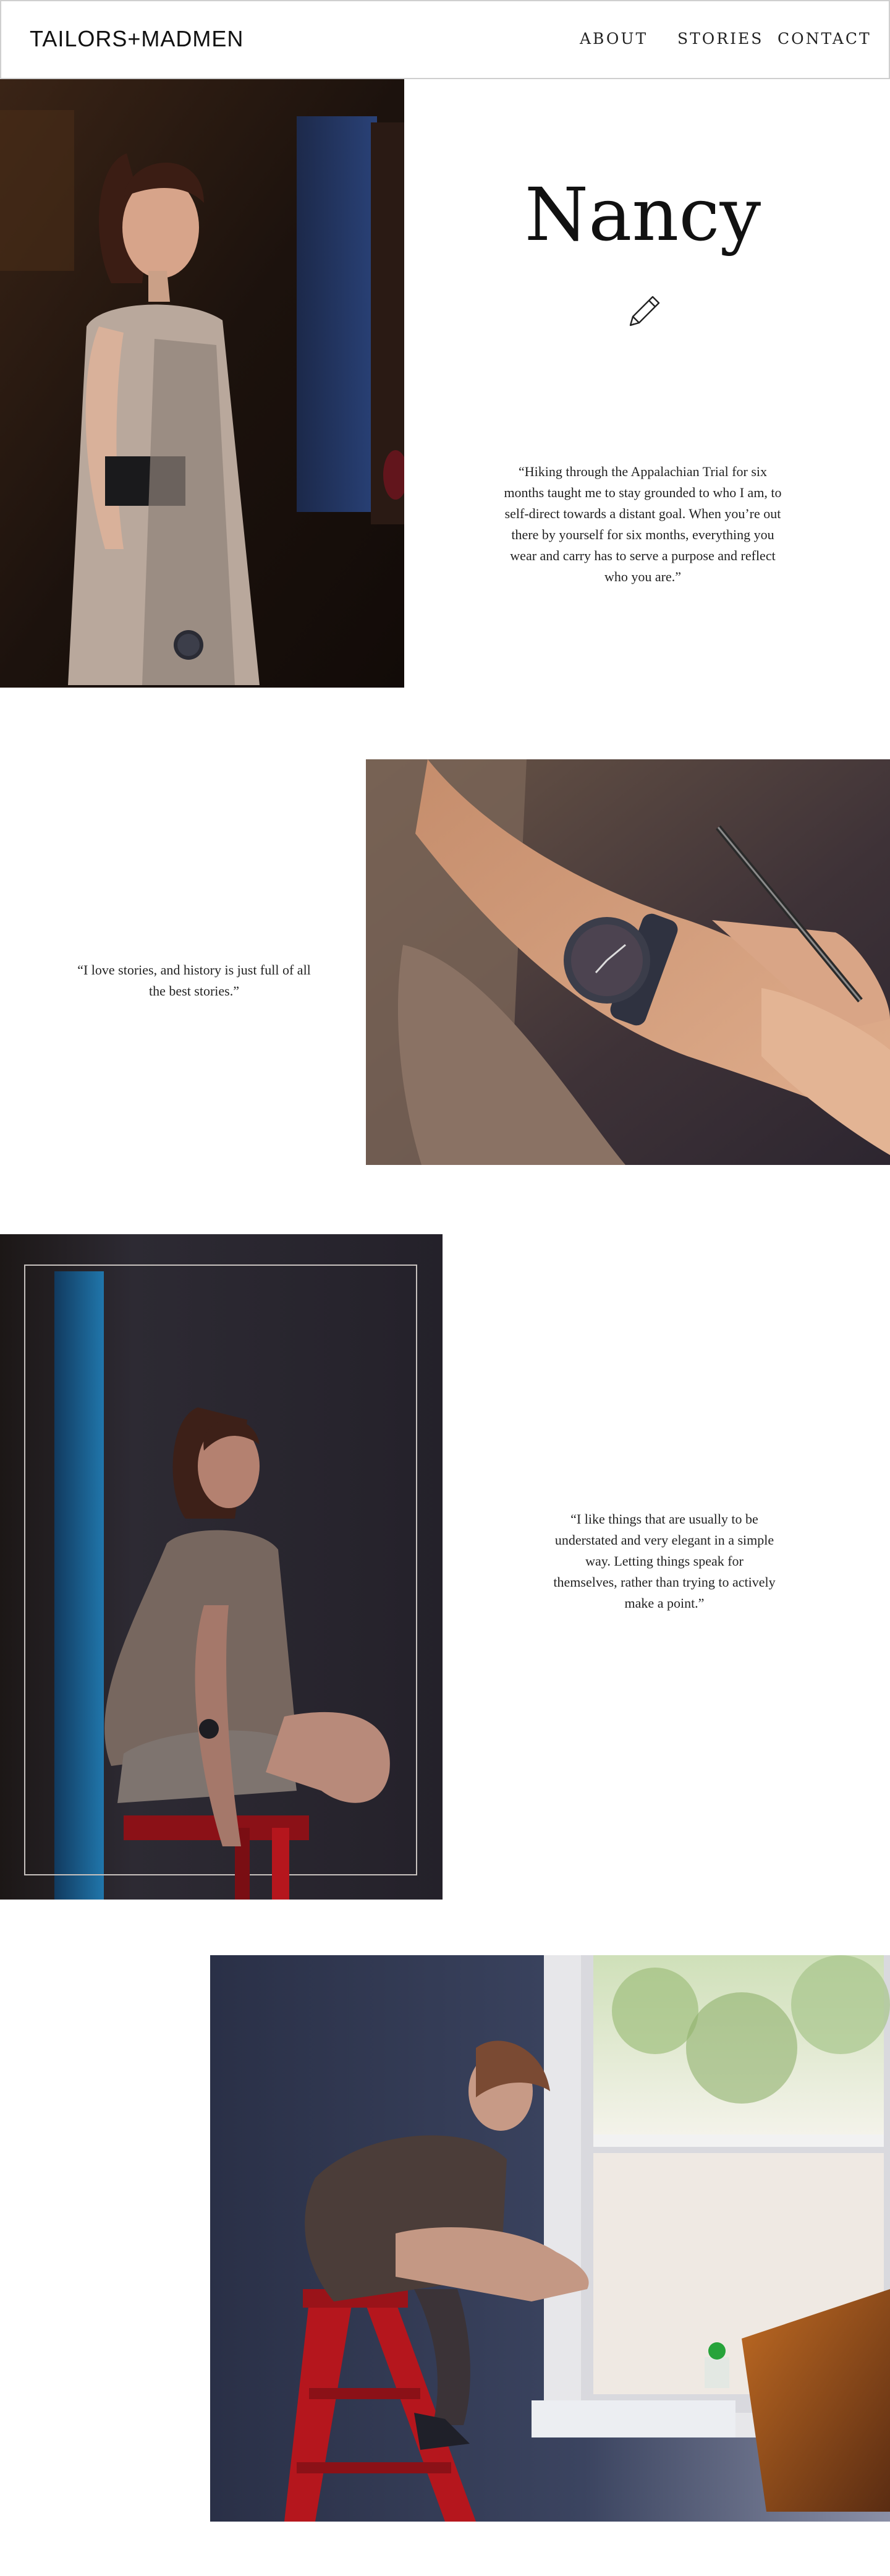 Image resolution: width=890 pixels, height=2576 pixels. Describe the element at coordinates (137, 39) in the screenshot. I see `site-logo: TAILORS+MADMEN` at that location.